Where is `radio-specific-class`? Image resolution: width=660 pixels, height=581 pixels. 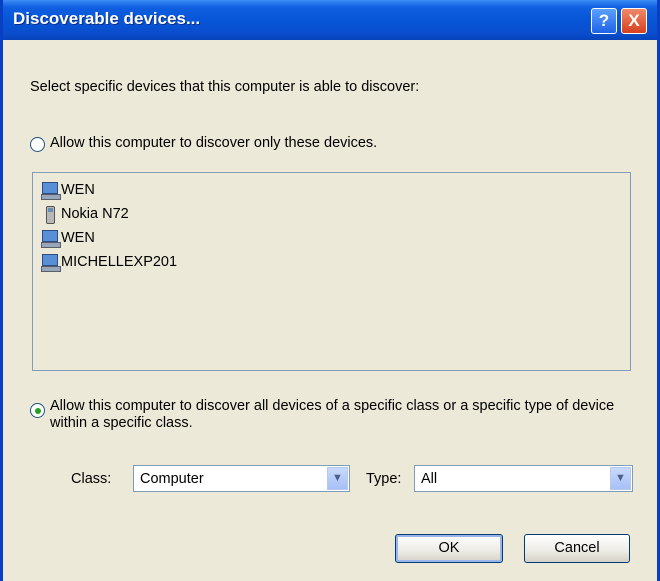 radio-specific-class is located at coordinates (37, 410).